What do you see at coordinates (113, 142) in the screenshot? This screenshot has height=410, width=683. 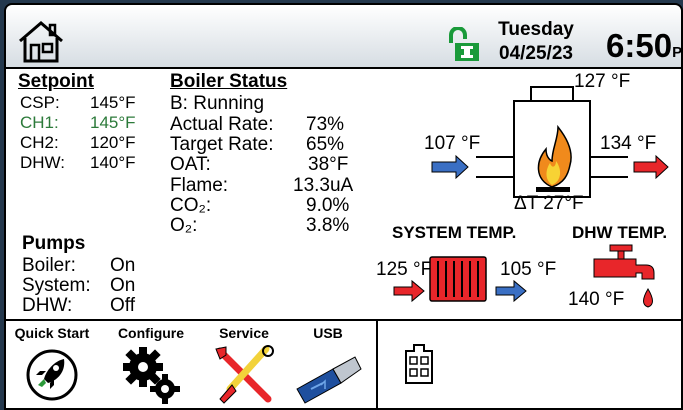 I see `setpoint-value: 120°F` at bounding box center [113, 142].